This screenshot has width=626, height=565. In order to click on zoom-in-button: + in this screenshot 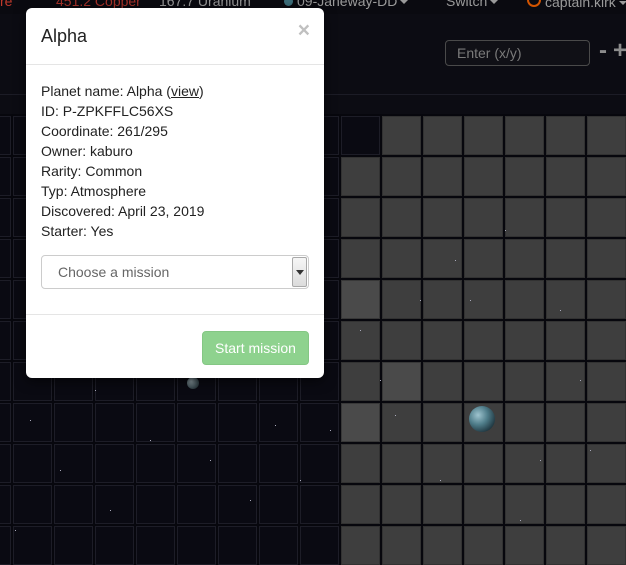, I will do `click(619, 51)`.